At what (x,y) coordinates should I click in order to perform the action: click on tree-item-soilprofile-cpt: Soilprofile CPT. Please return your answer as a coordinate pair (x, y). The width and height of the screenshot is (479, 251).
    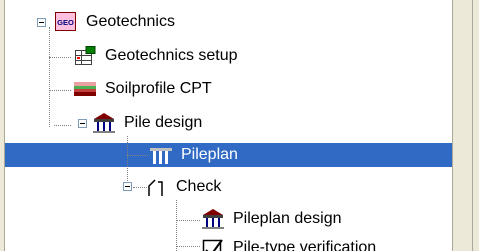
    Looking at the image, I should click on (144, 89).